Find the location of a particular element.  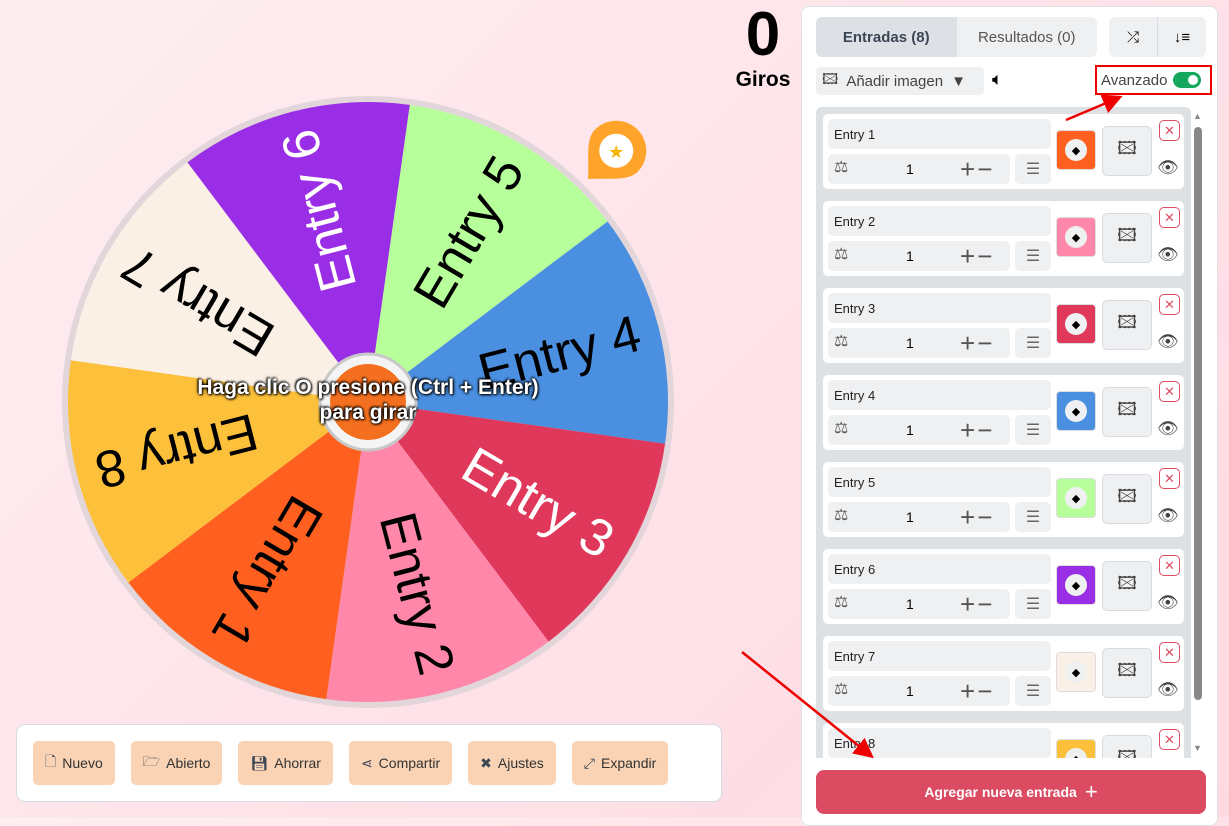

ajustes-button: ✖ Ajustes is located at coordinates (512, 763).